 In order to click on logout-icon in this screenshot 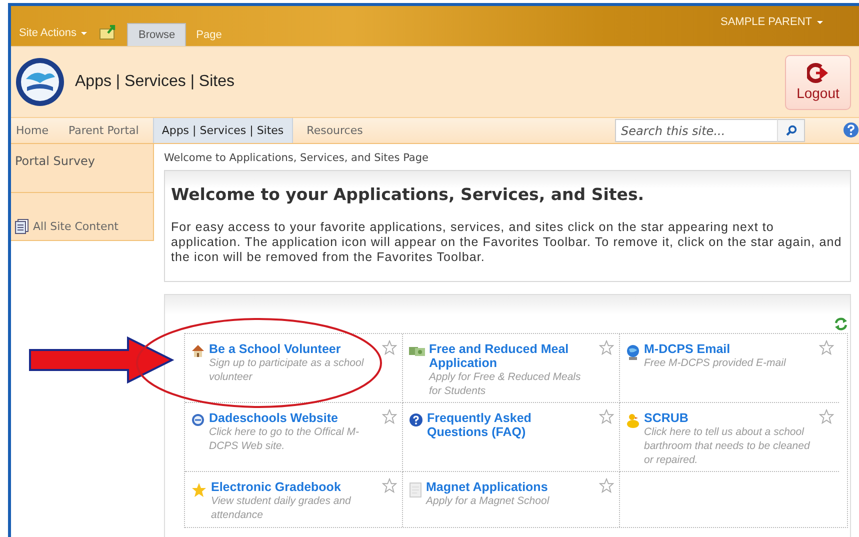, I will do `click(818, 73)`.